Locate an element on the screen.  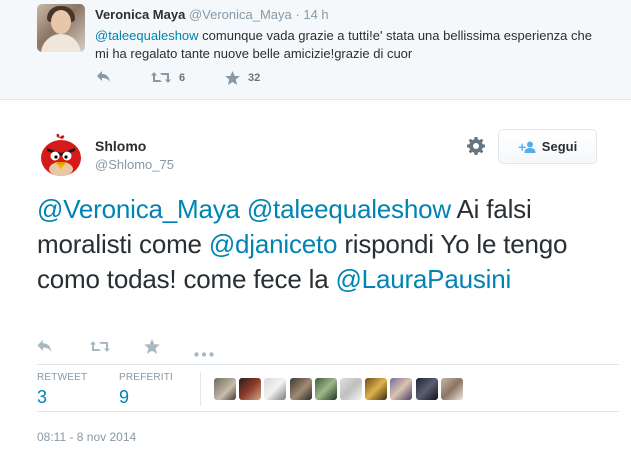
retweet-button is located at coordinates (100, 349).